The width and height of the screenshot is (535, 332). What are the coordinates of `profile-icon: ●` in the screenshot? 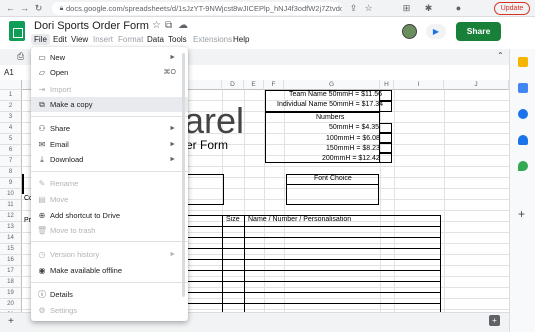 It's located at (458, 8).